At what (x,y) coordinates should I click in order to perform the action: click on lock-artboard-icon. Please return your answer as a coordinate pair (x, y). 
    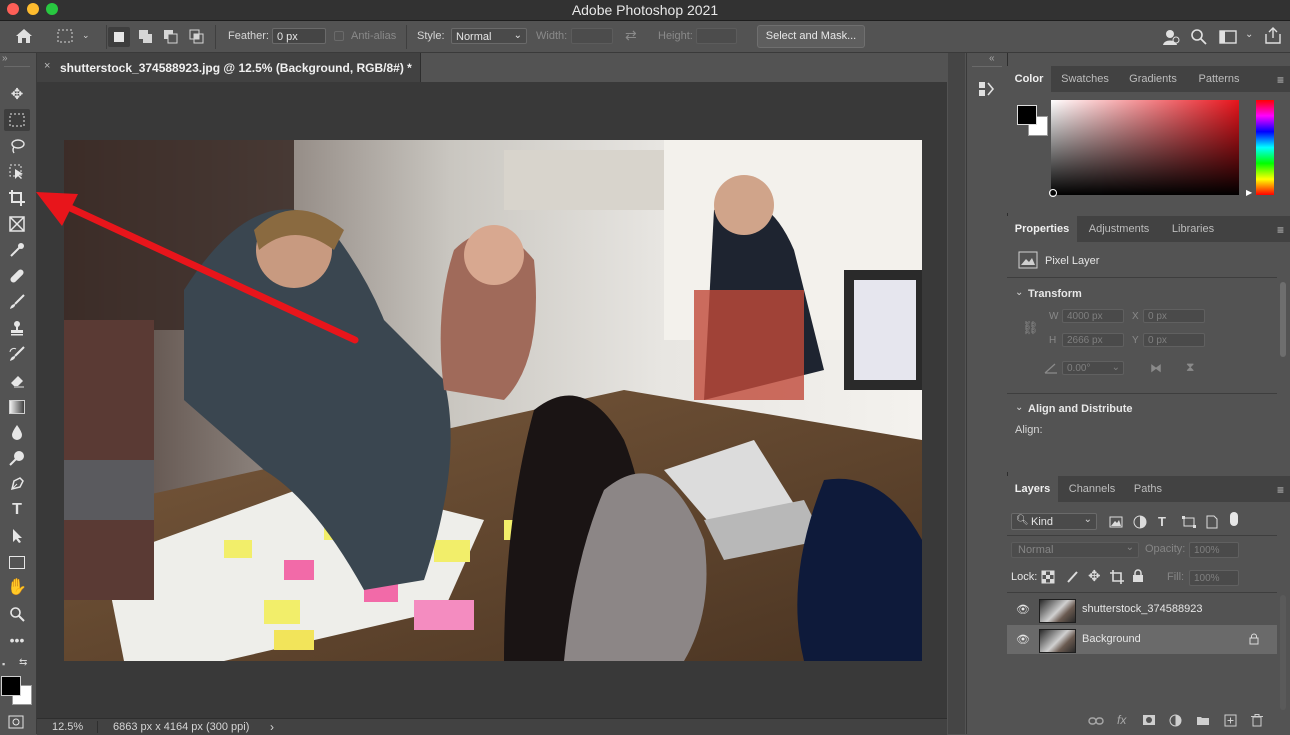
    Looking at the image, I should click on (1117, 577).